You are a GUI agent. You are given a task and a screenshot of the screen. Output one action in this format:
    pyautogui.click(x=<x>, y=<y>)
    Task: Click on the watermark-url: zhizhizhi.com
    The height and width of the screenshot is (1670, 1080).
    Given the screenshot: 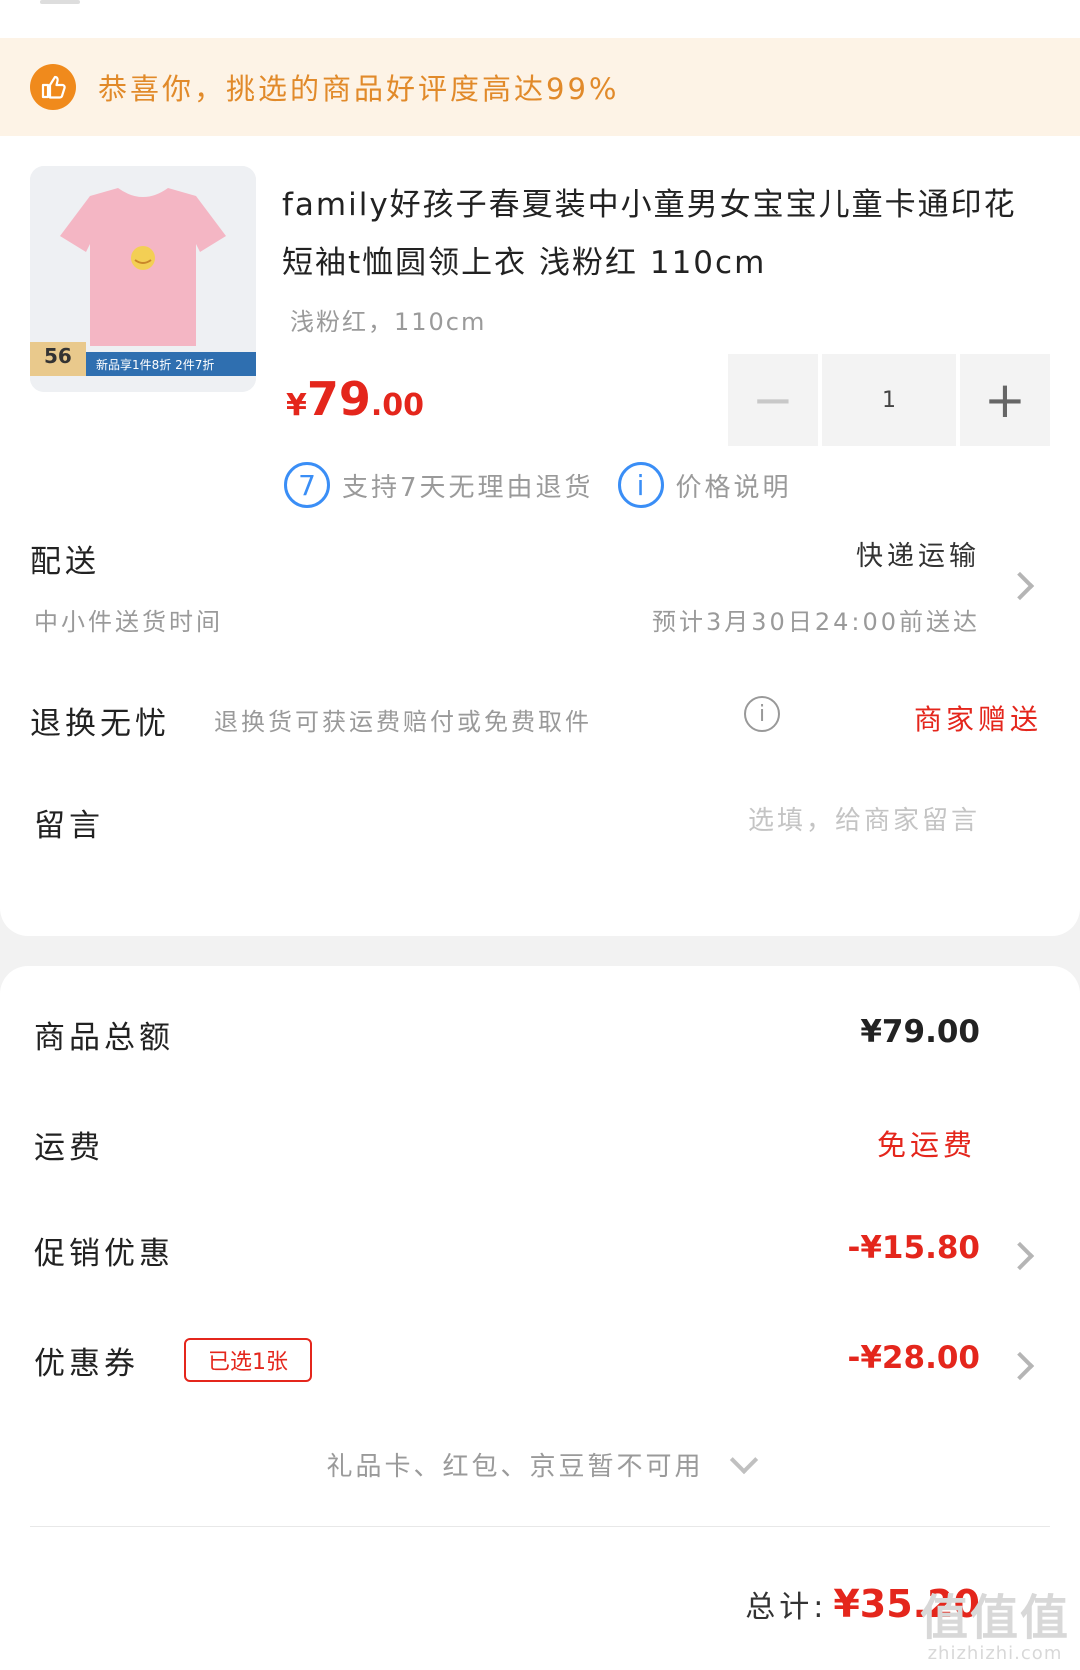 What is the action you would take?
    pyautogui.click(x=995, y=1653)
    